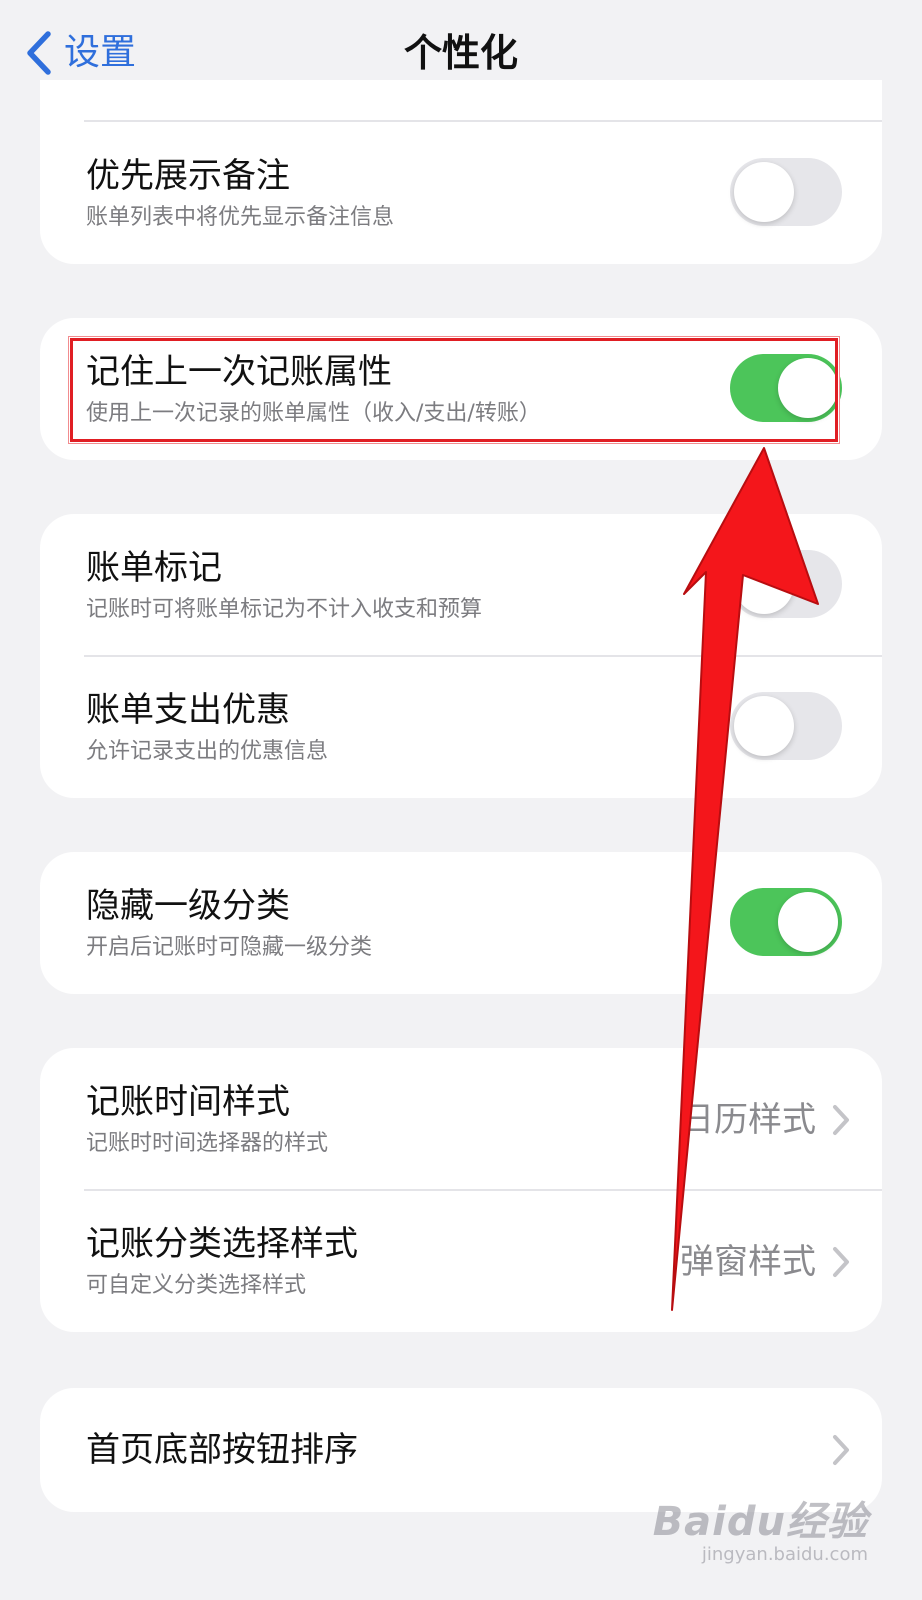 The height and width of the screenshot is (1600, 922). I want to click on remember-last-toggle, so click(786, 388).